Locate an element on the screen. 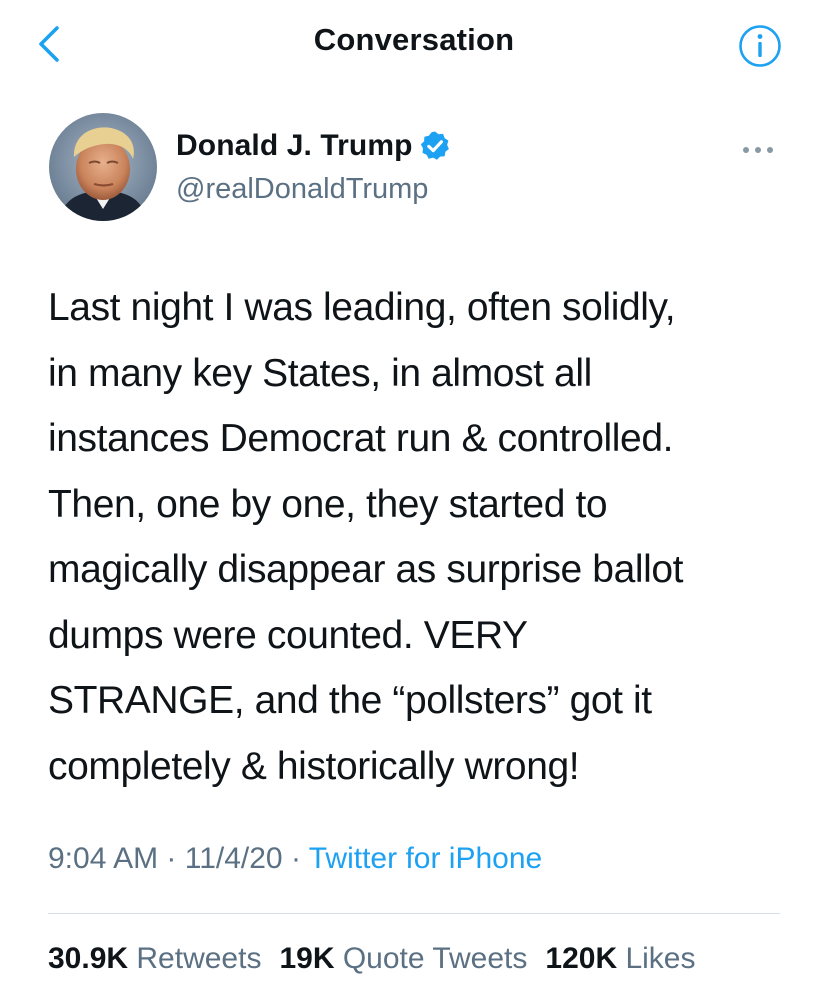 The image size is (828, 1006). avatar is located at coordinates (103, 167).